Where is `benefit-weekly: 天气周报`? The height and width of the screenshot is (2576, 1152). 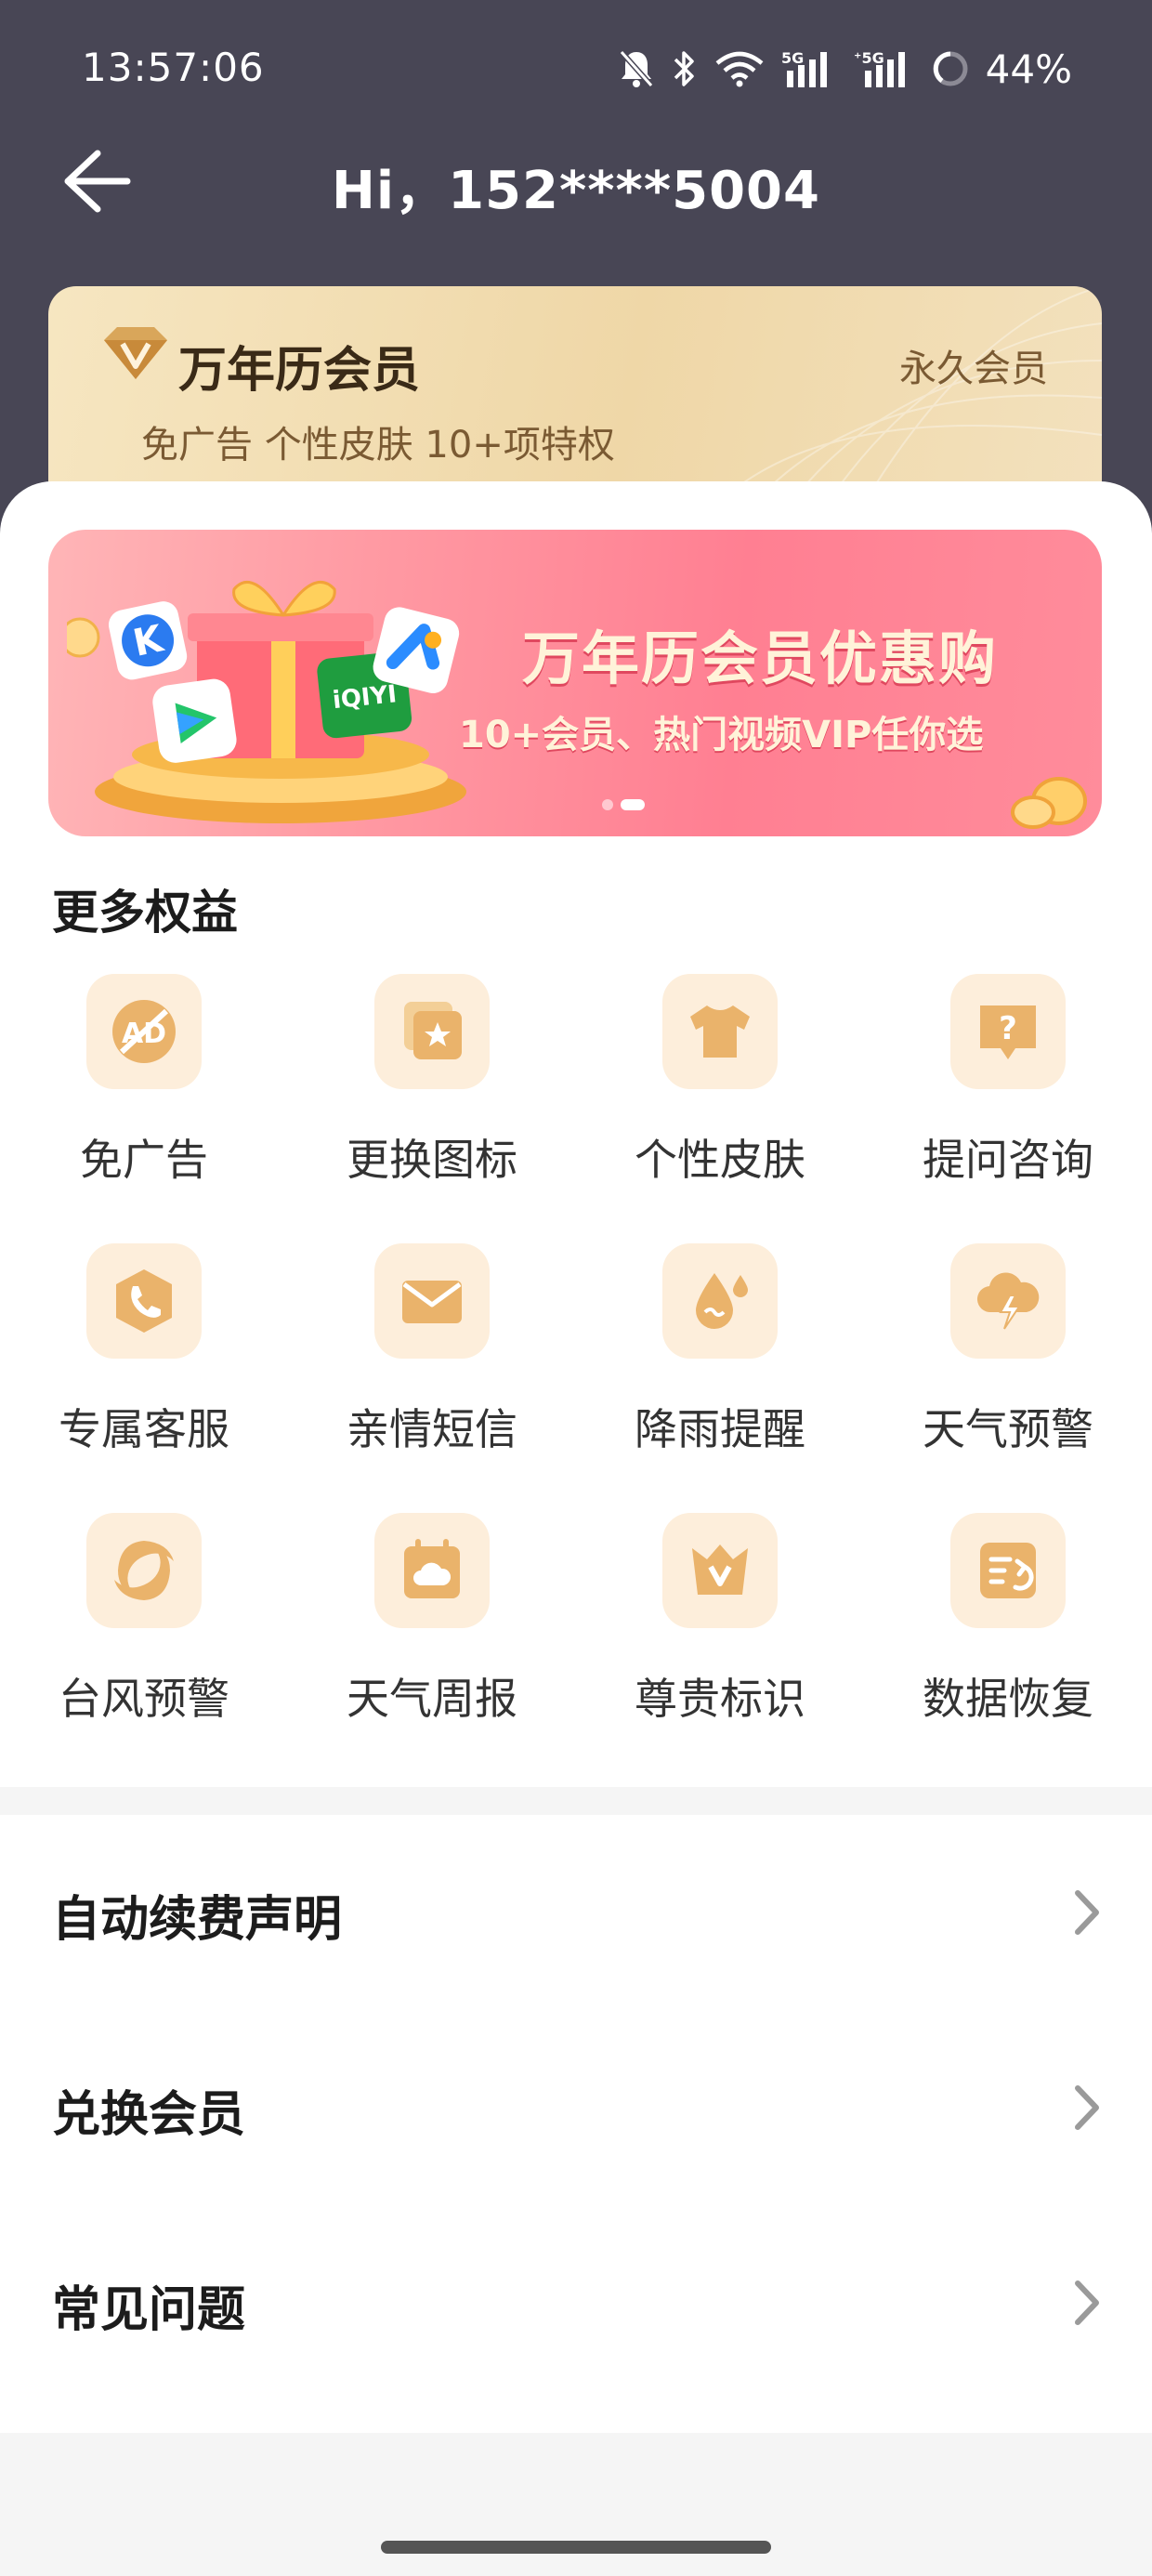
benefit-weekly: 天气周报 is located at coordinates (432, 1647).